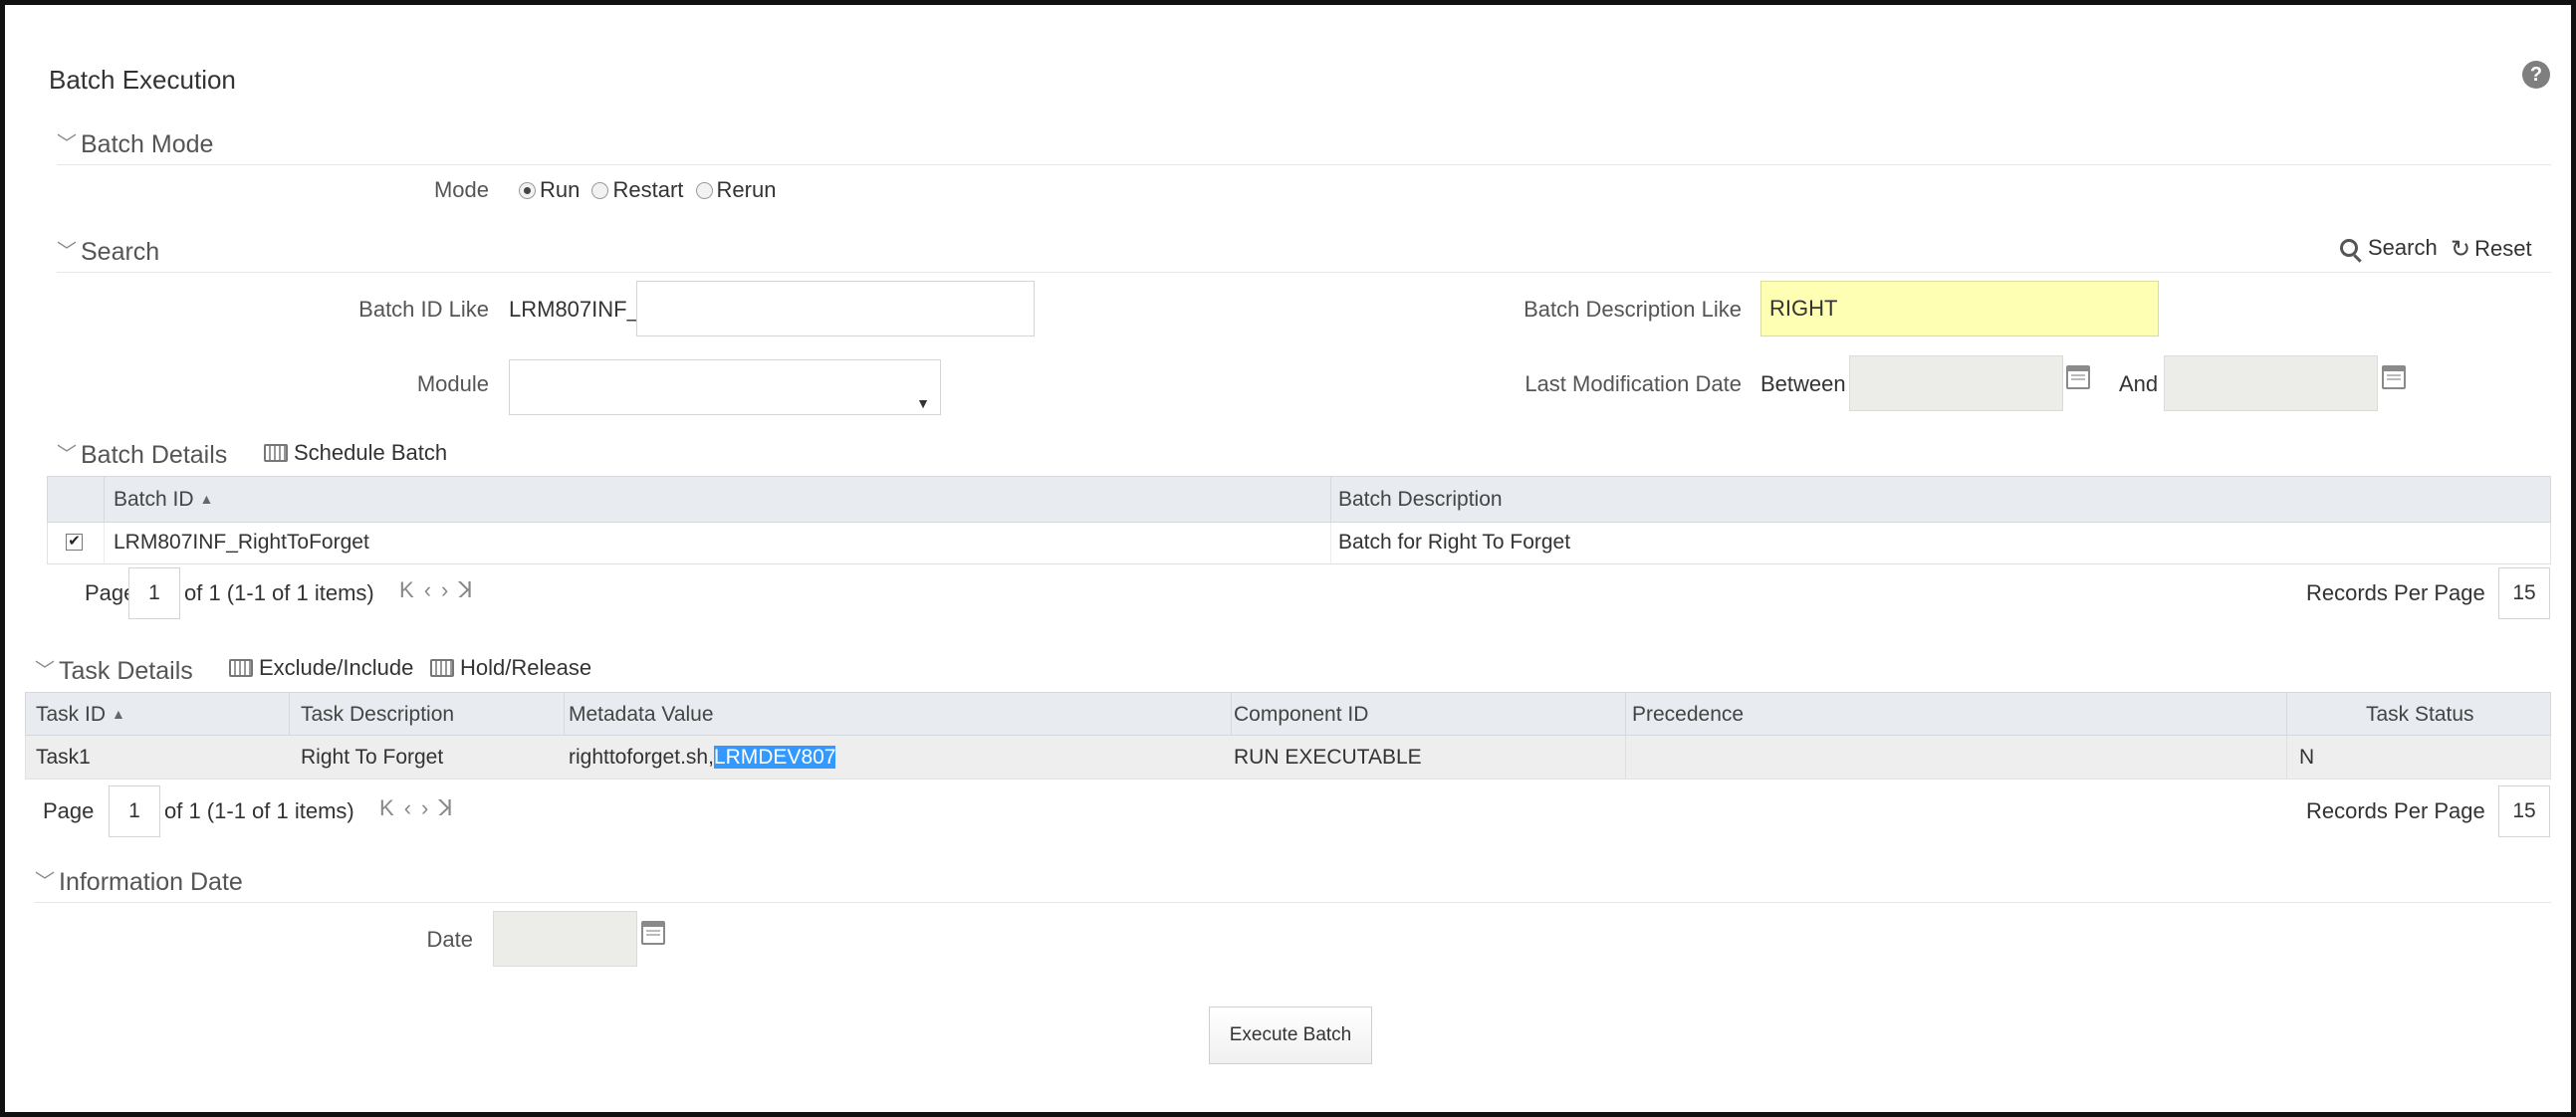 This screenshot has width=2576, height=1117. What do you see at coordinates (2307, 757) in the screenshot?
I see `task-status-cell: N` at bounding box center [2307, 757].